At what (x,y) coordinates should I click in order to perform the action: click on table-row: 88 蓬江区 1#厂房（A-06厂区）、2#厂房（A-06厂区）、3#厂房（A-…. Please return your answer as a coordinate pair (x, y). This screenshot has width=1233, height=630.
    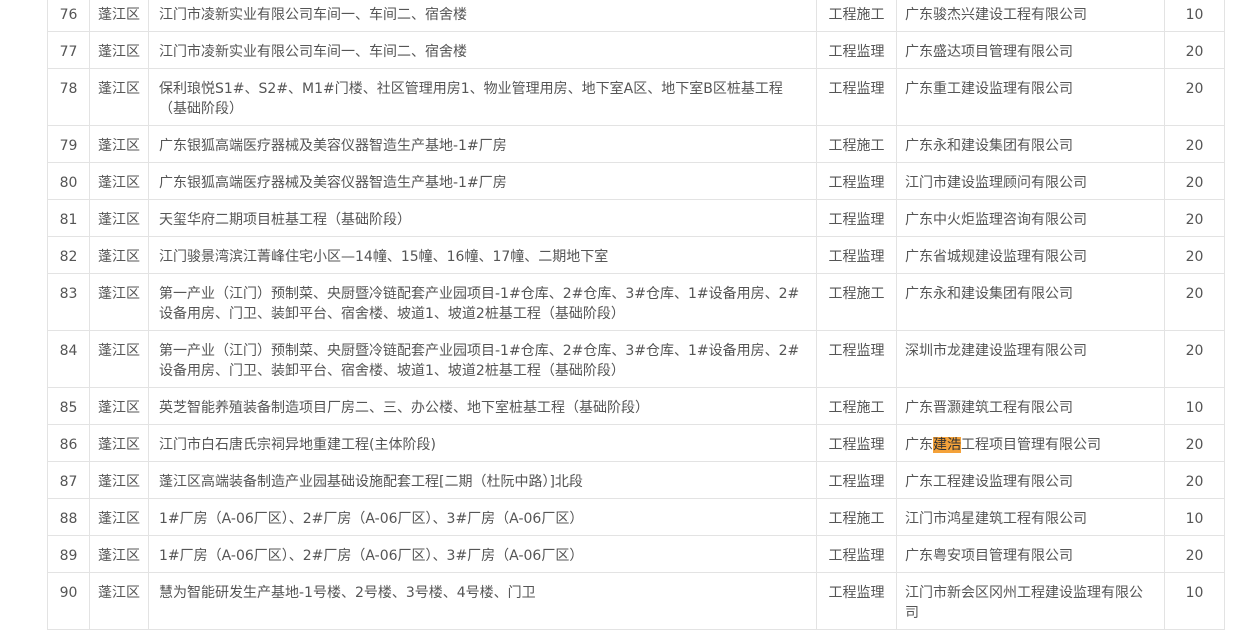
    Looking at the image, I should click on (636, 517).